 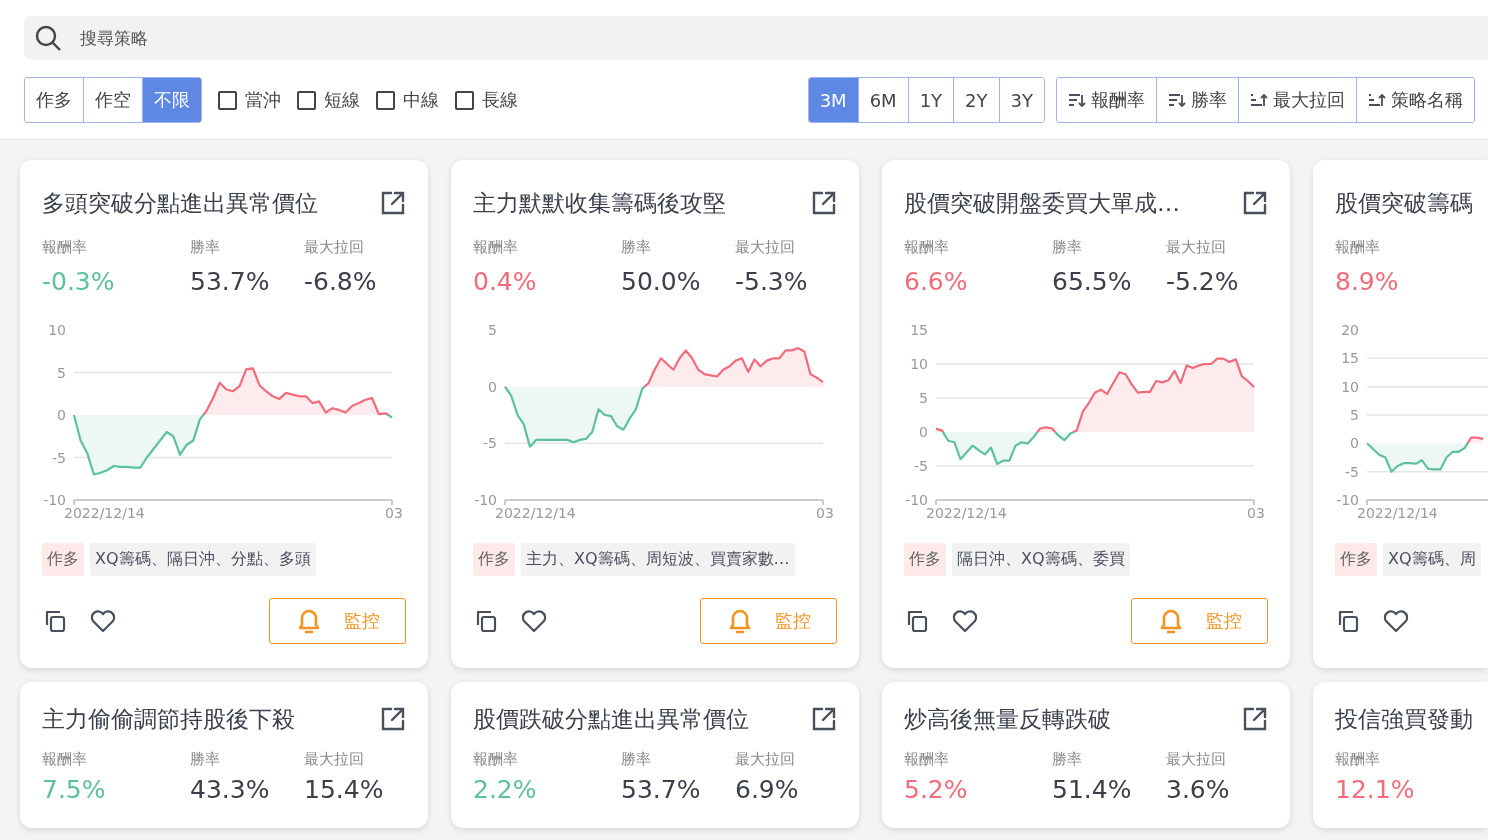 I want to click on strategy-title: 投信強買發動, so click(x=1404, y=719).